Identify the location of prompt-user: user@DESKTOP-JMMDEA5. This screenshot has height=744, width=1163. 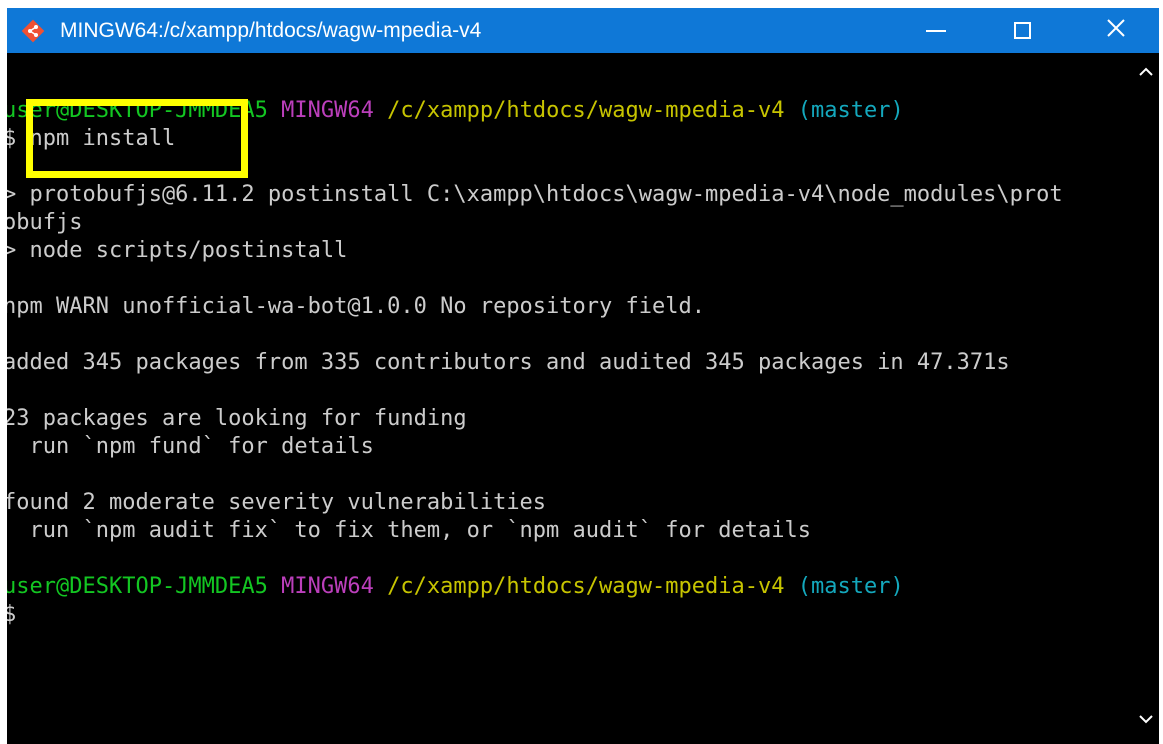
(137, 586).